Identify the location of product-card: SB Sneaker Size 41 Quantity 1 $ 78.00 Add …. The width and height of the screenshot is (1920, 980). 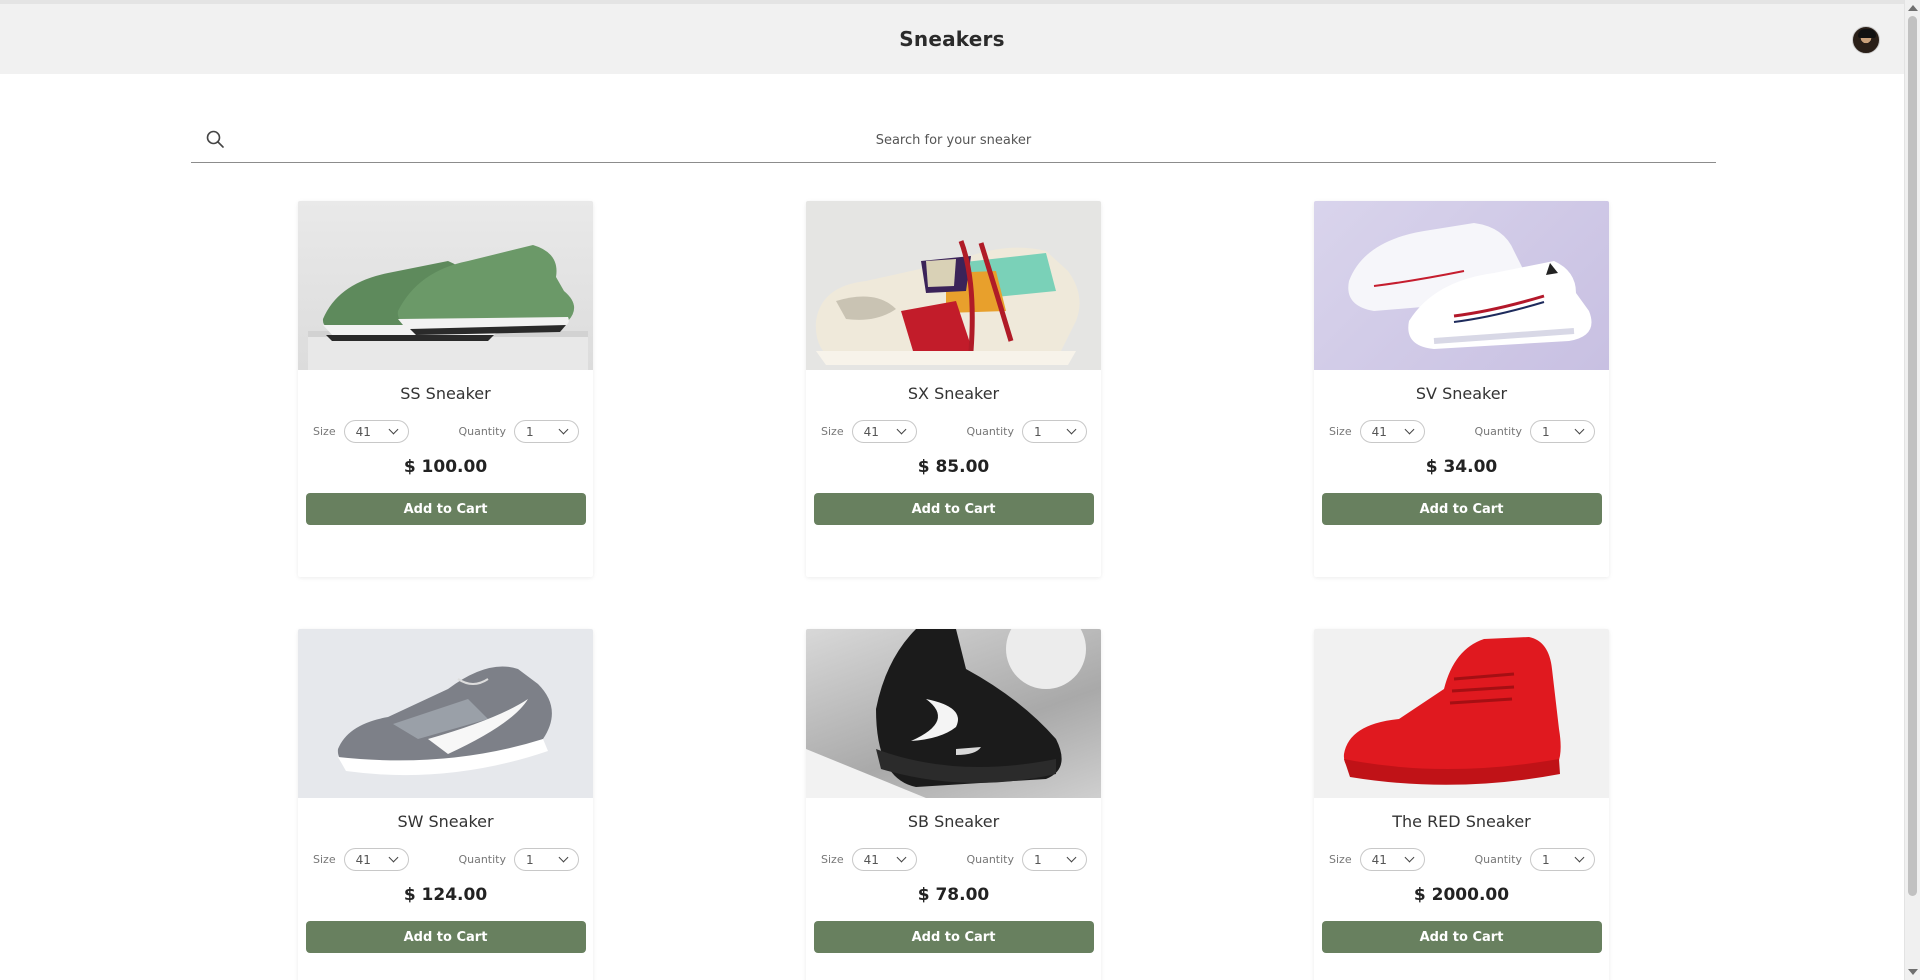
(953, 804).